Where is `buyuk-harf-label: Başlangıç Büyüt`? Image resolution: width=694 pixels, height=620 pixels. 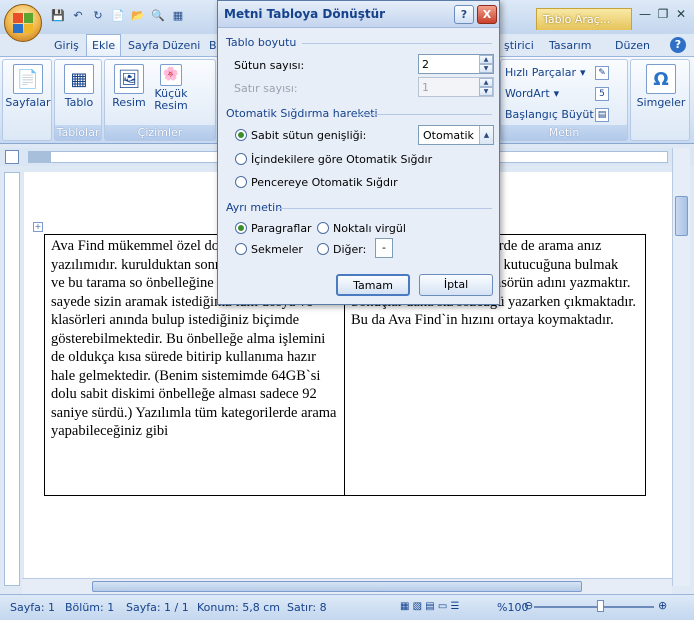 buyuk-harf-label: Başlangıç Büyüt is located at coordinates (549, 114).